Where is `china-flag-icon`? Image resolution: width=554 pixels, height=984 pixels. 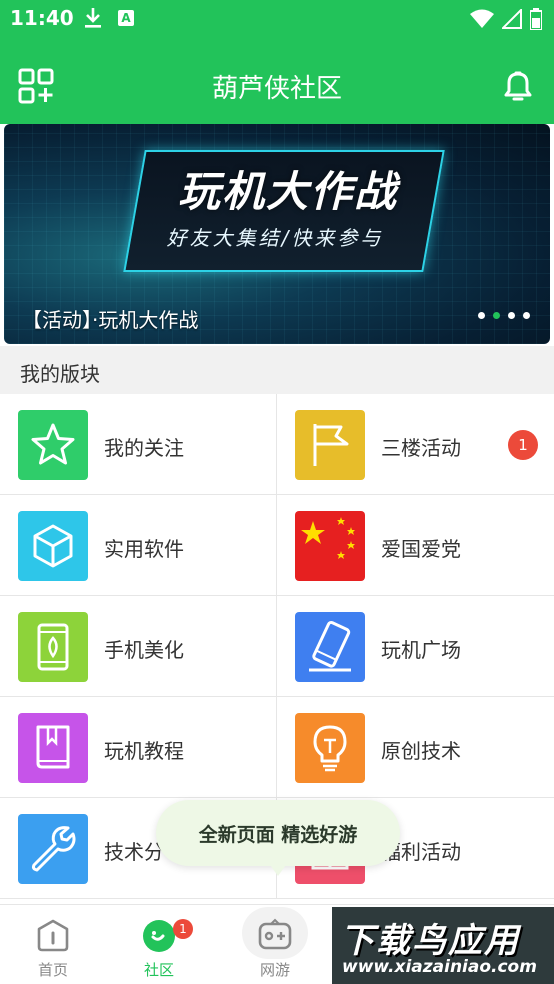
china-flag-icon is located at coordinates (328, 538).